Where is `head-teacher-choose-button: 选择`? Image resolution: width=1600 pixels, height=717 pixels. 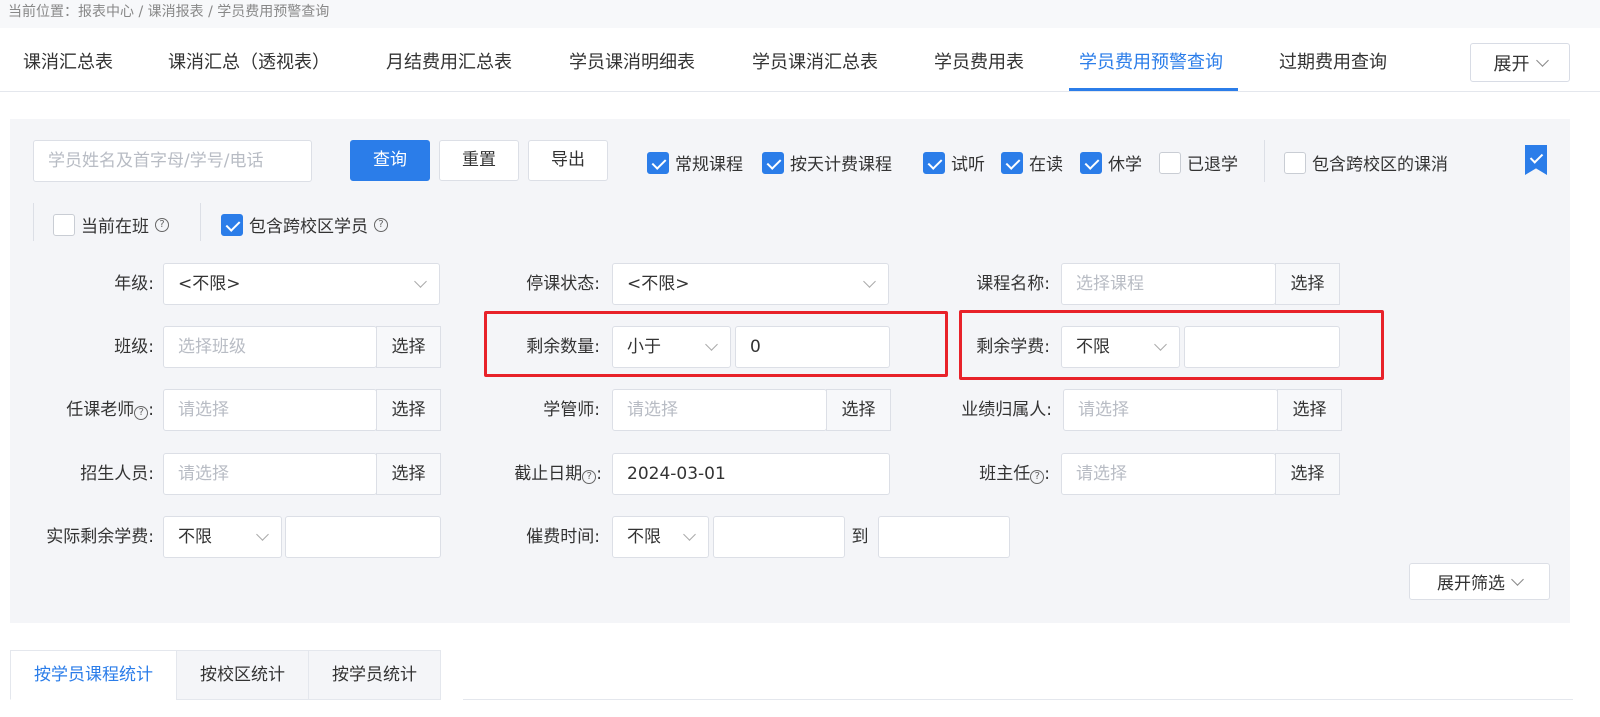 head-teacher-choose-button: 选择 is located at coordinates (1307, 474).